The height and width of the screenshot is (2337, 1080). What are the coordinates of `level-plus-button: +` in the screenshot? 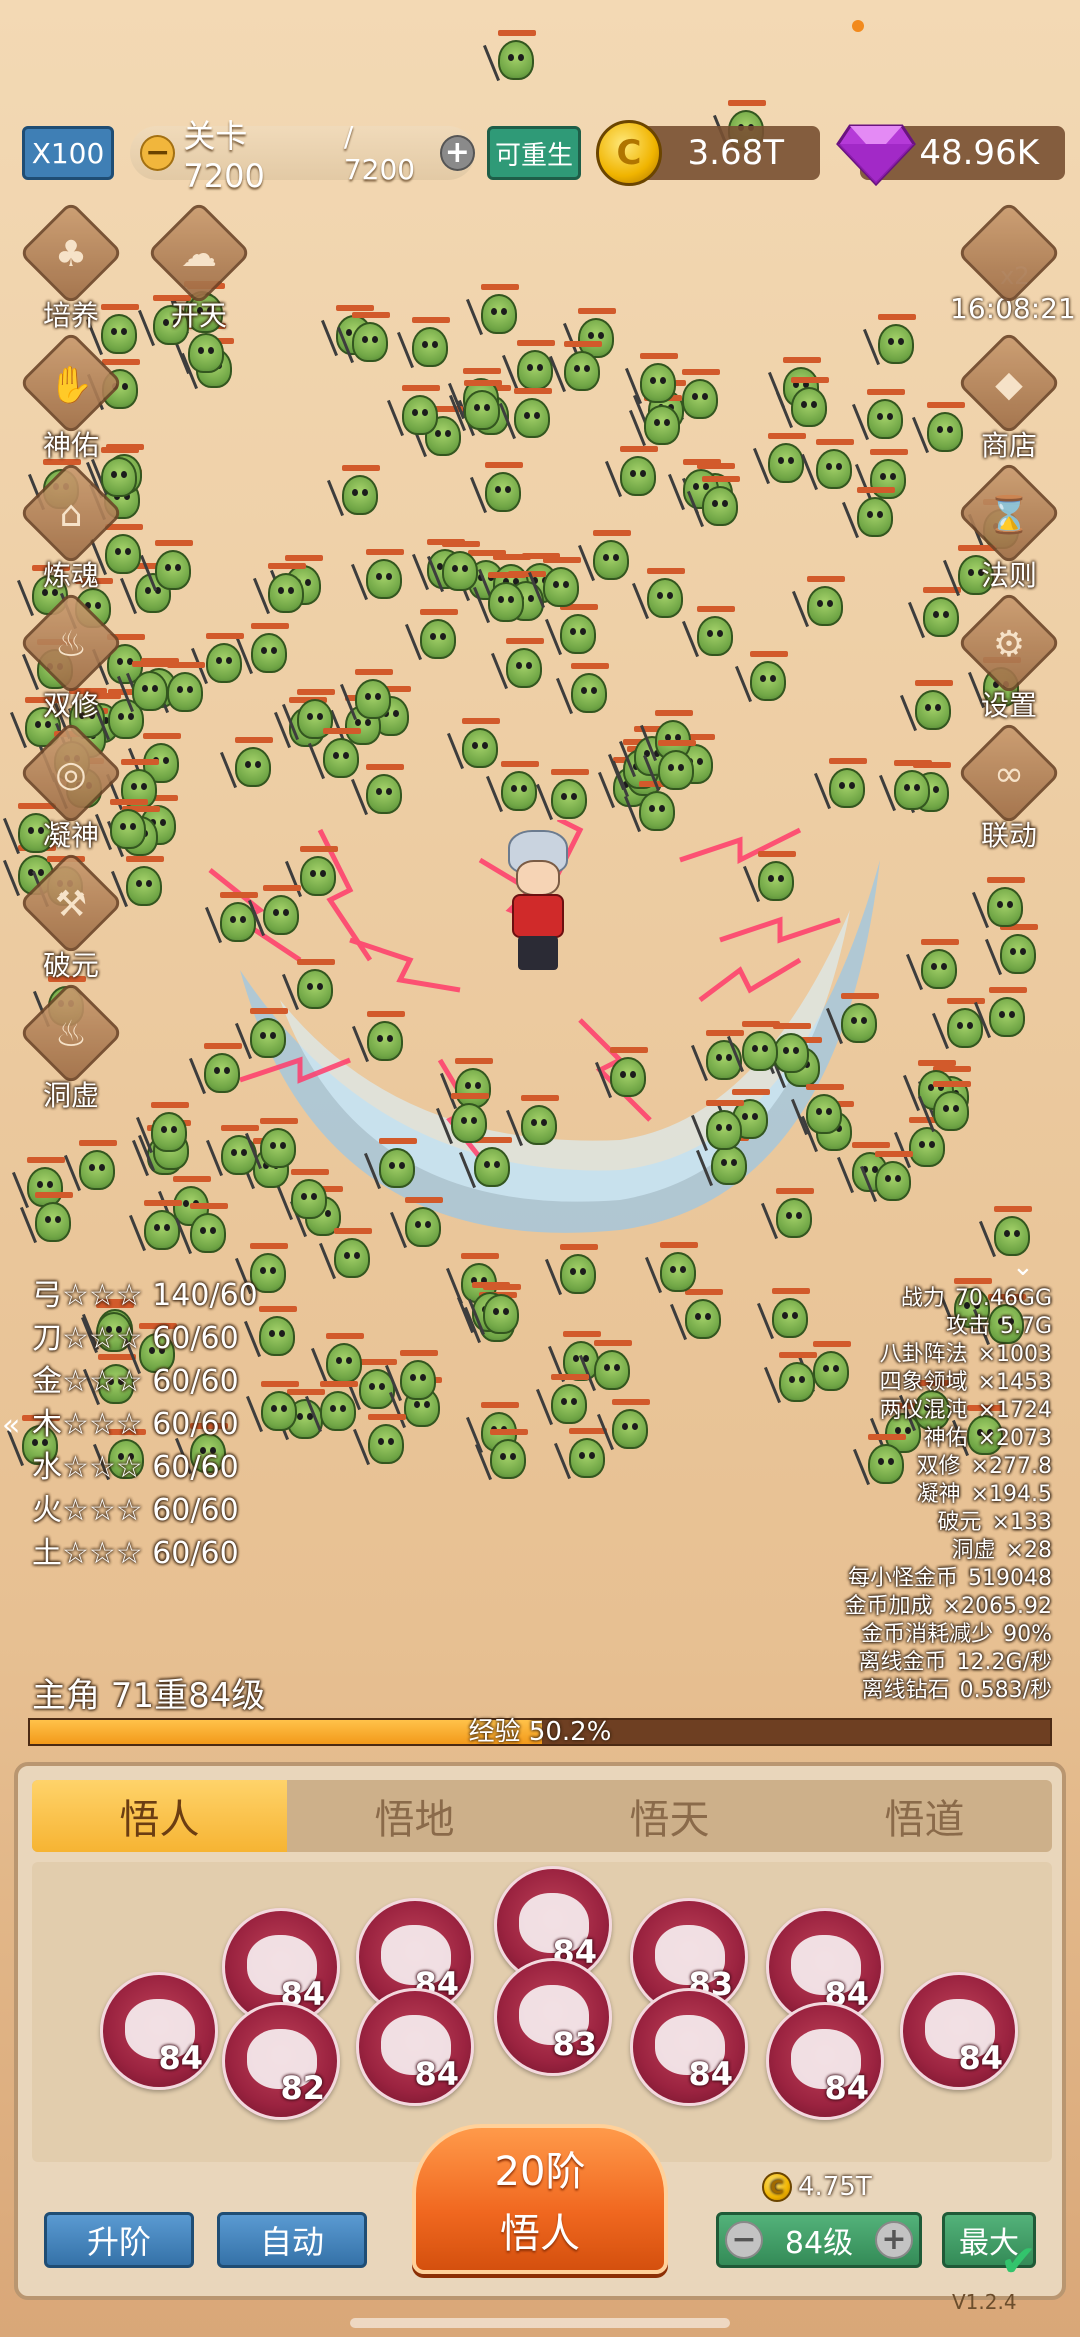 It's located at (894, 2240).